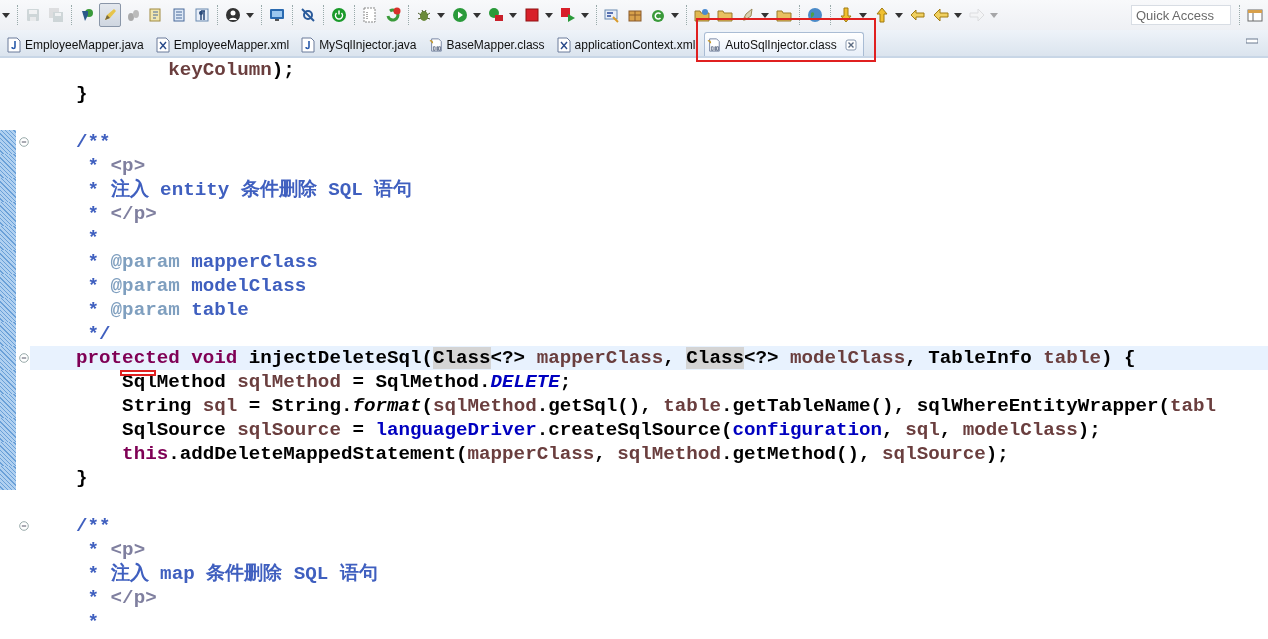 The height and width of the screenshot is (639, 1268). Describe the element at coordinates (784, 44) in the screenshot. I see `editor-tab: AutoSqlInjector.class` at that location.